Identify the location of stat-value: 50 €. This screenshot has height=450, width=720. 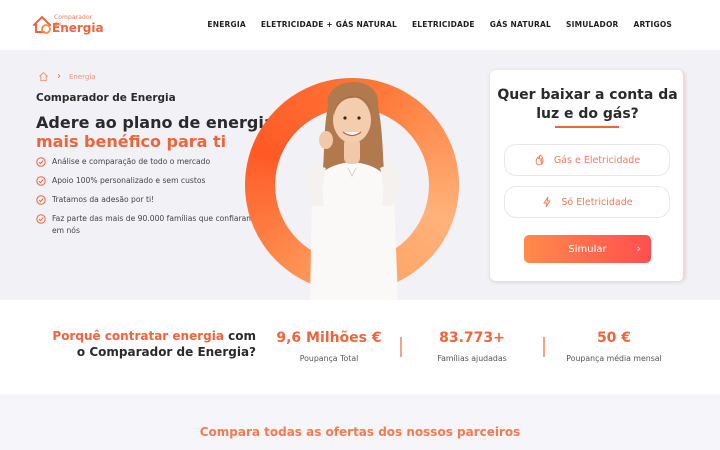
(614, 338).